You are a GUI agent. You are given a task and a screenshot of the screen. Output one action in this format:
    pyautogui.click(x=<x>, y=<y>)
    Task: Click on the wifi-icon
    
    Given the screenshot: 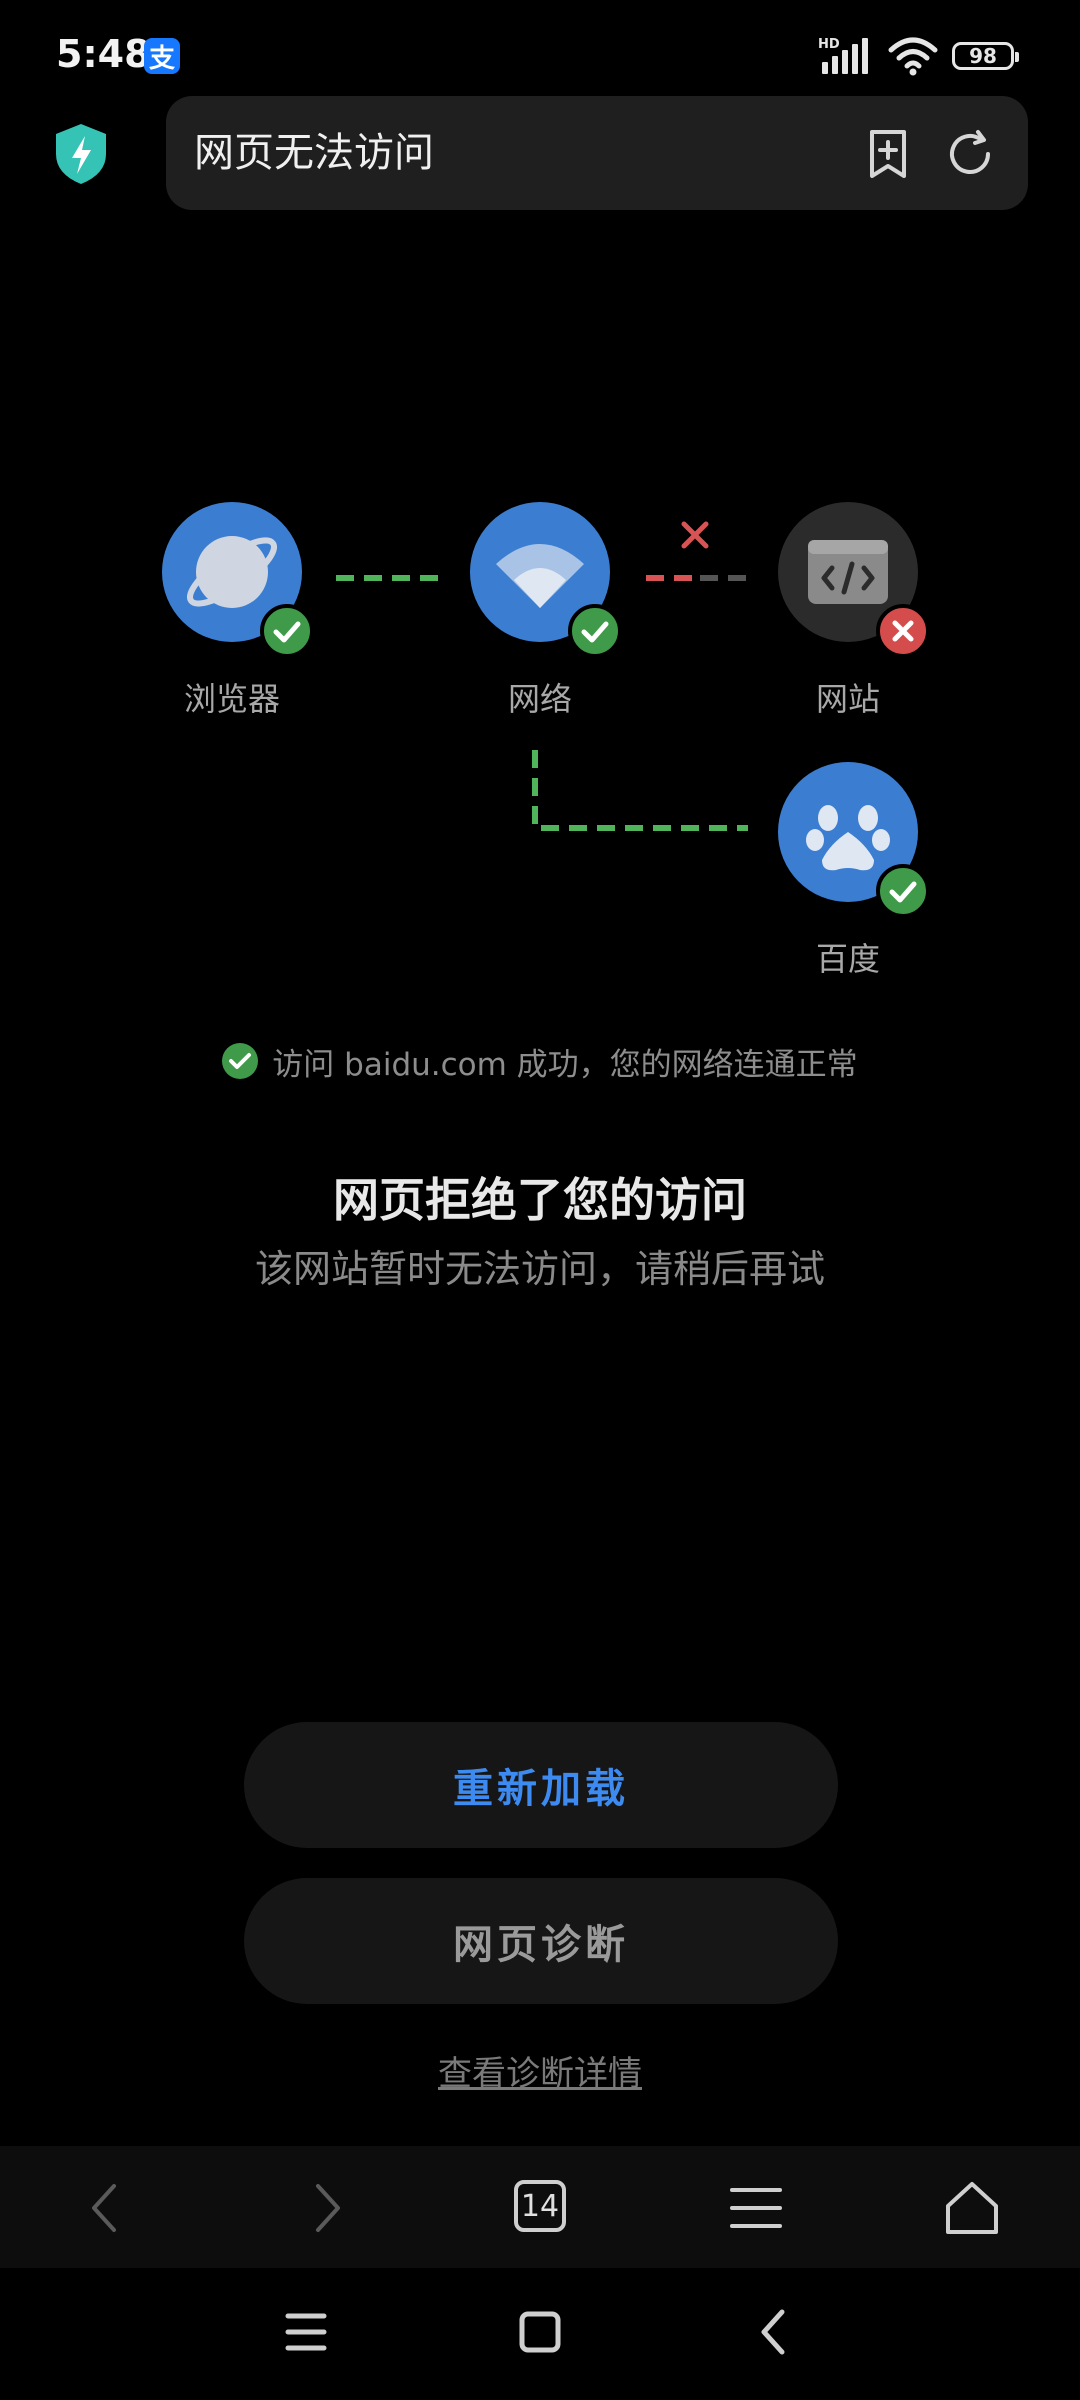 What is the action you would take?
    pyautogui.click(x=913, y=56)
    